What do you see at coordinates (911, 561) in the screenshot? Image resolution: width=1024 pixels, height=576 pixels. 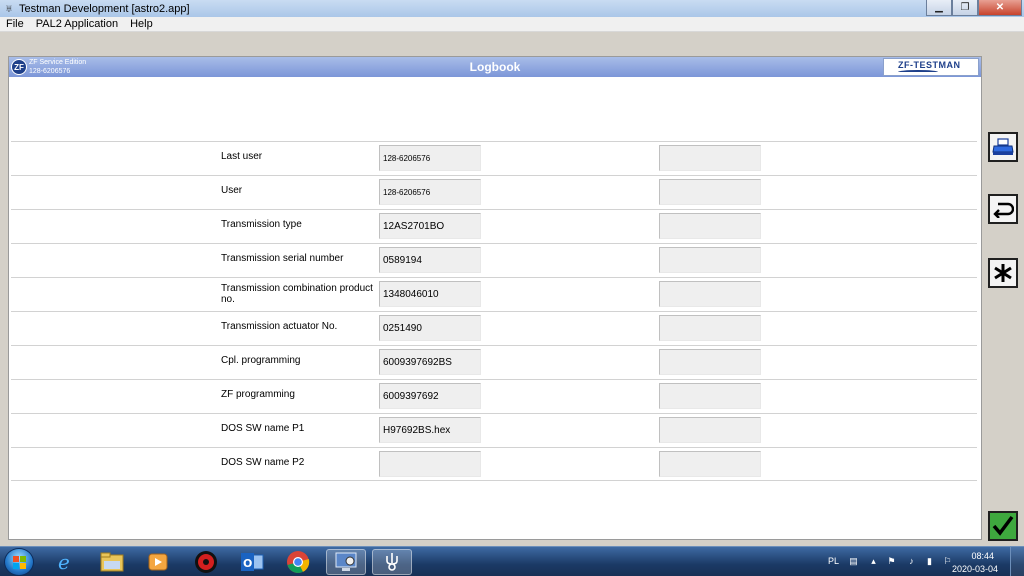 I see `volume-icon: ♪` at bounding box center [911, 561].